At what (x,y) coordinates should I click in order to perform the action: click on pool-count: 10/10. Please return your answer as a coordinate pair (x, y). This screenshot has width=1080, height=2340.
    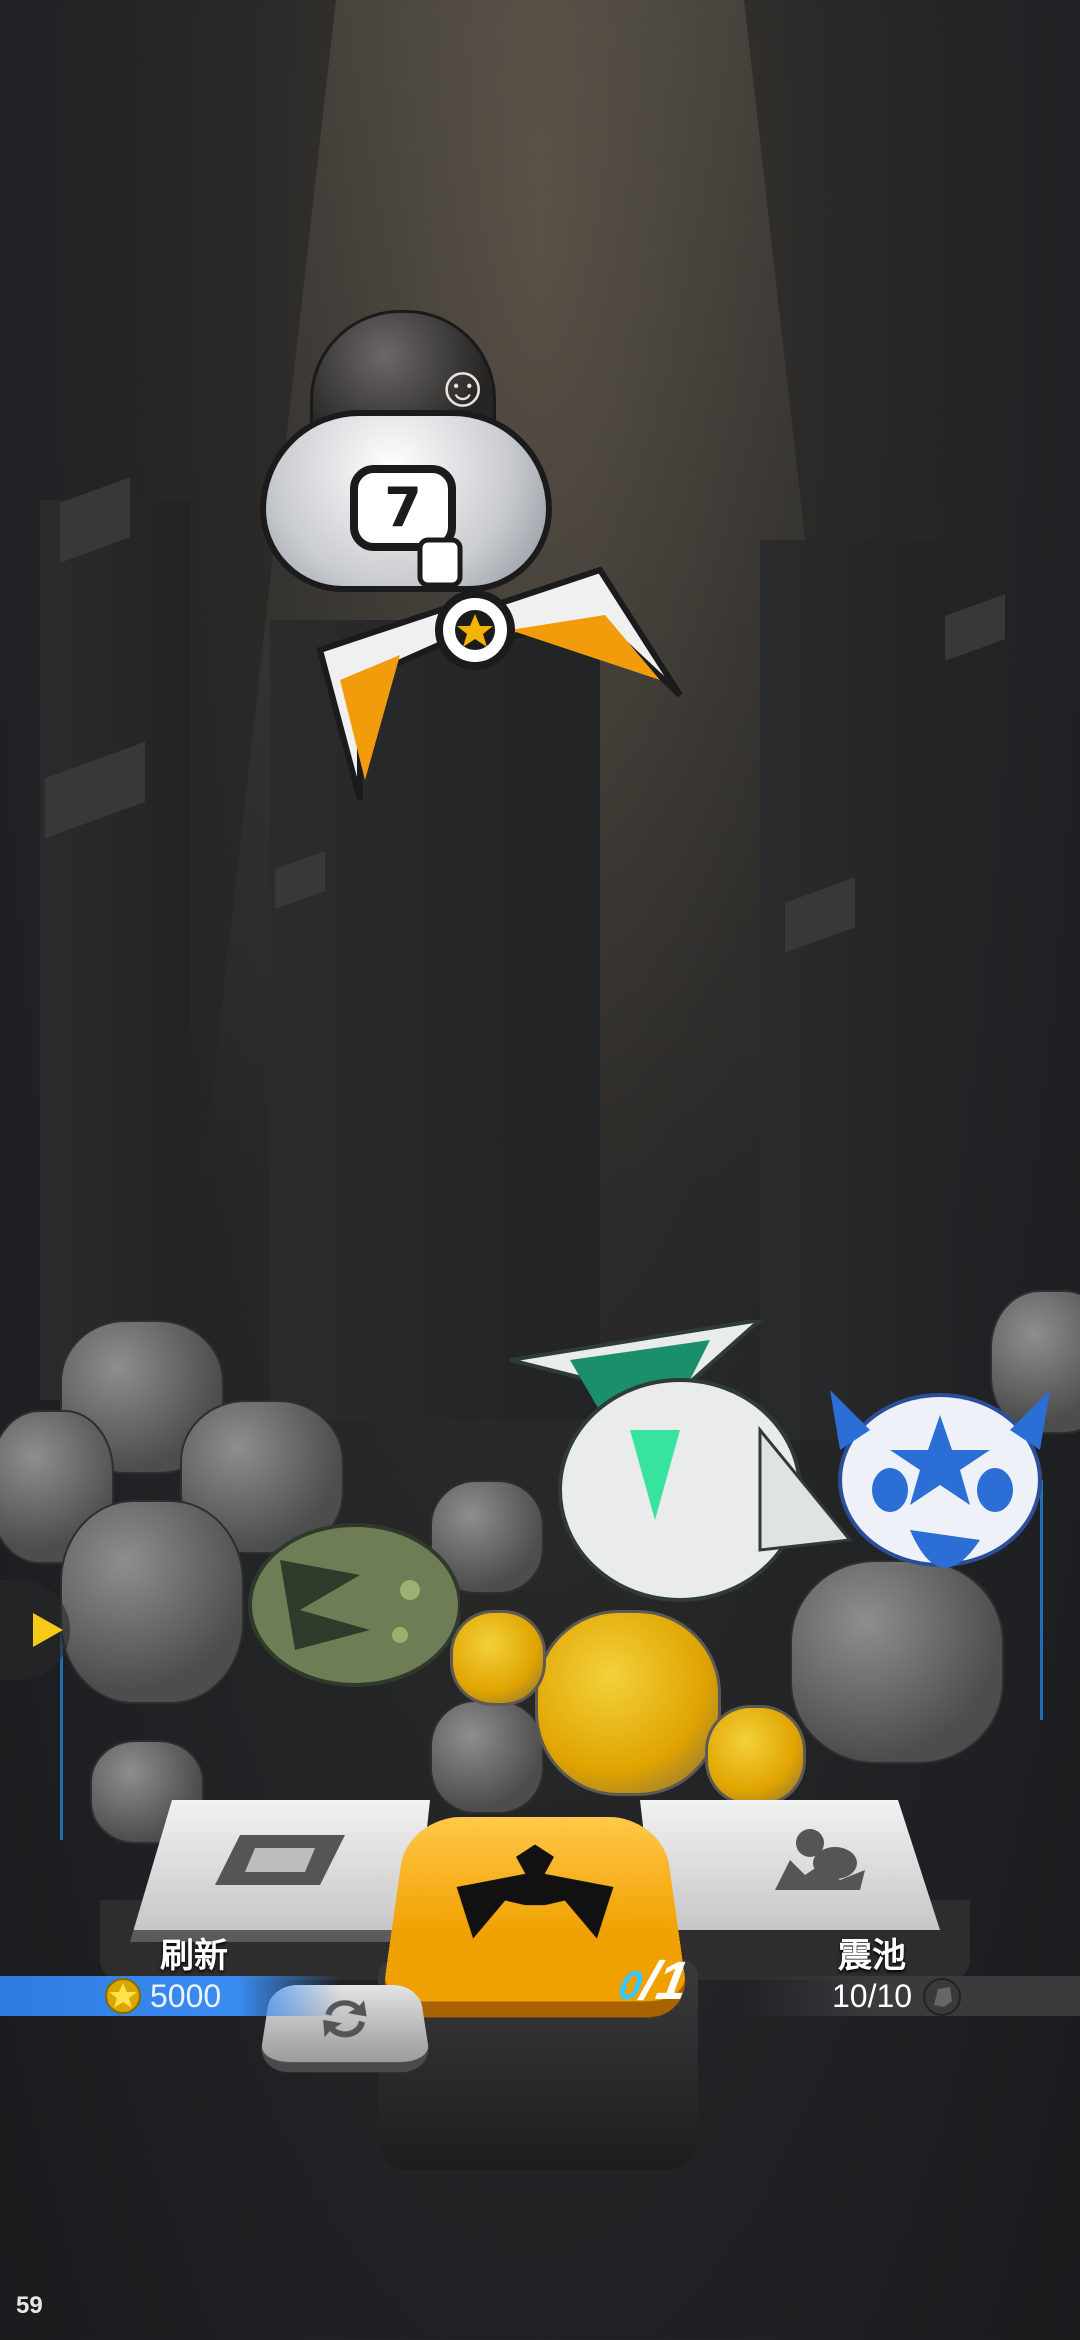
    Looking at the image, I should click on (872, 1996).